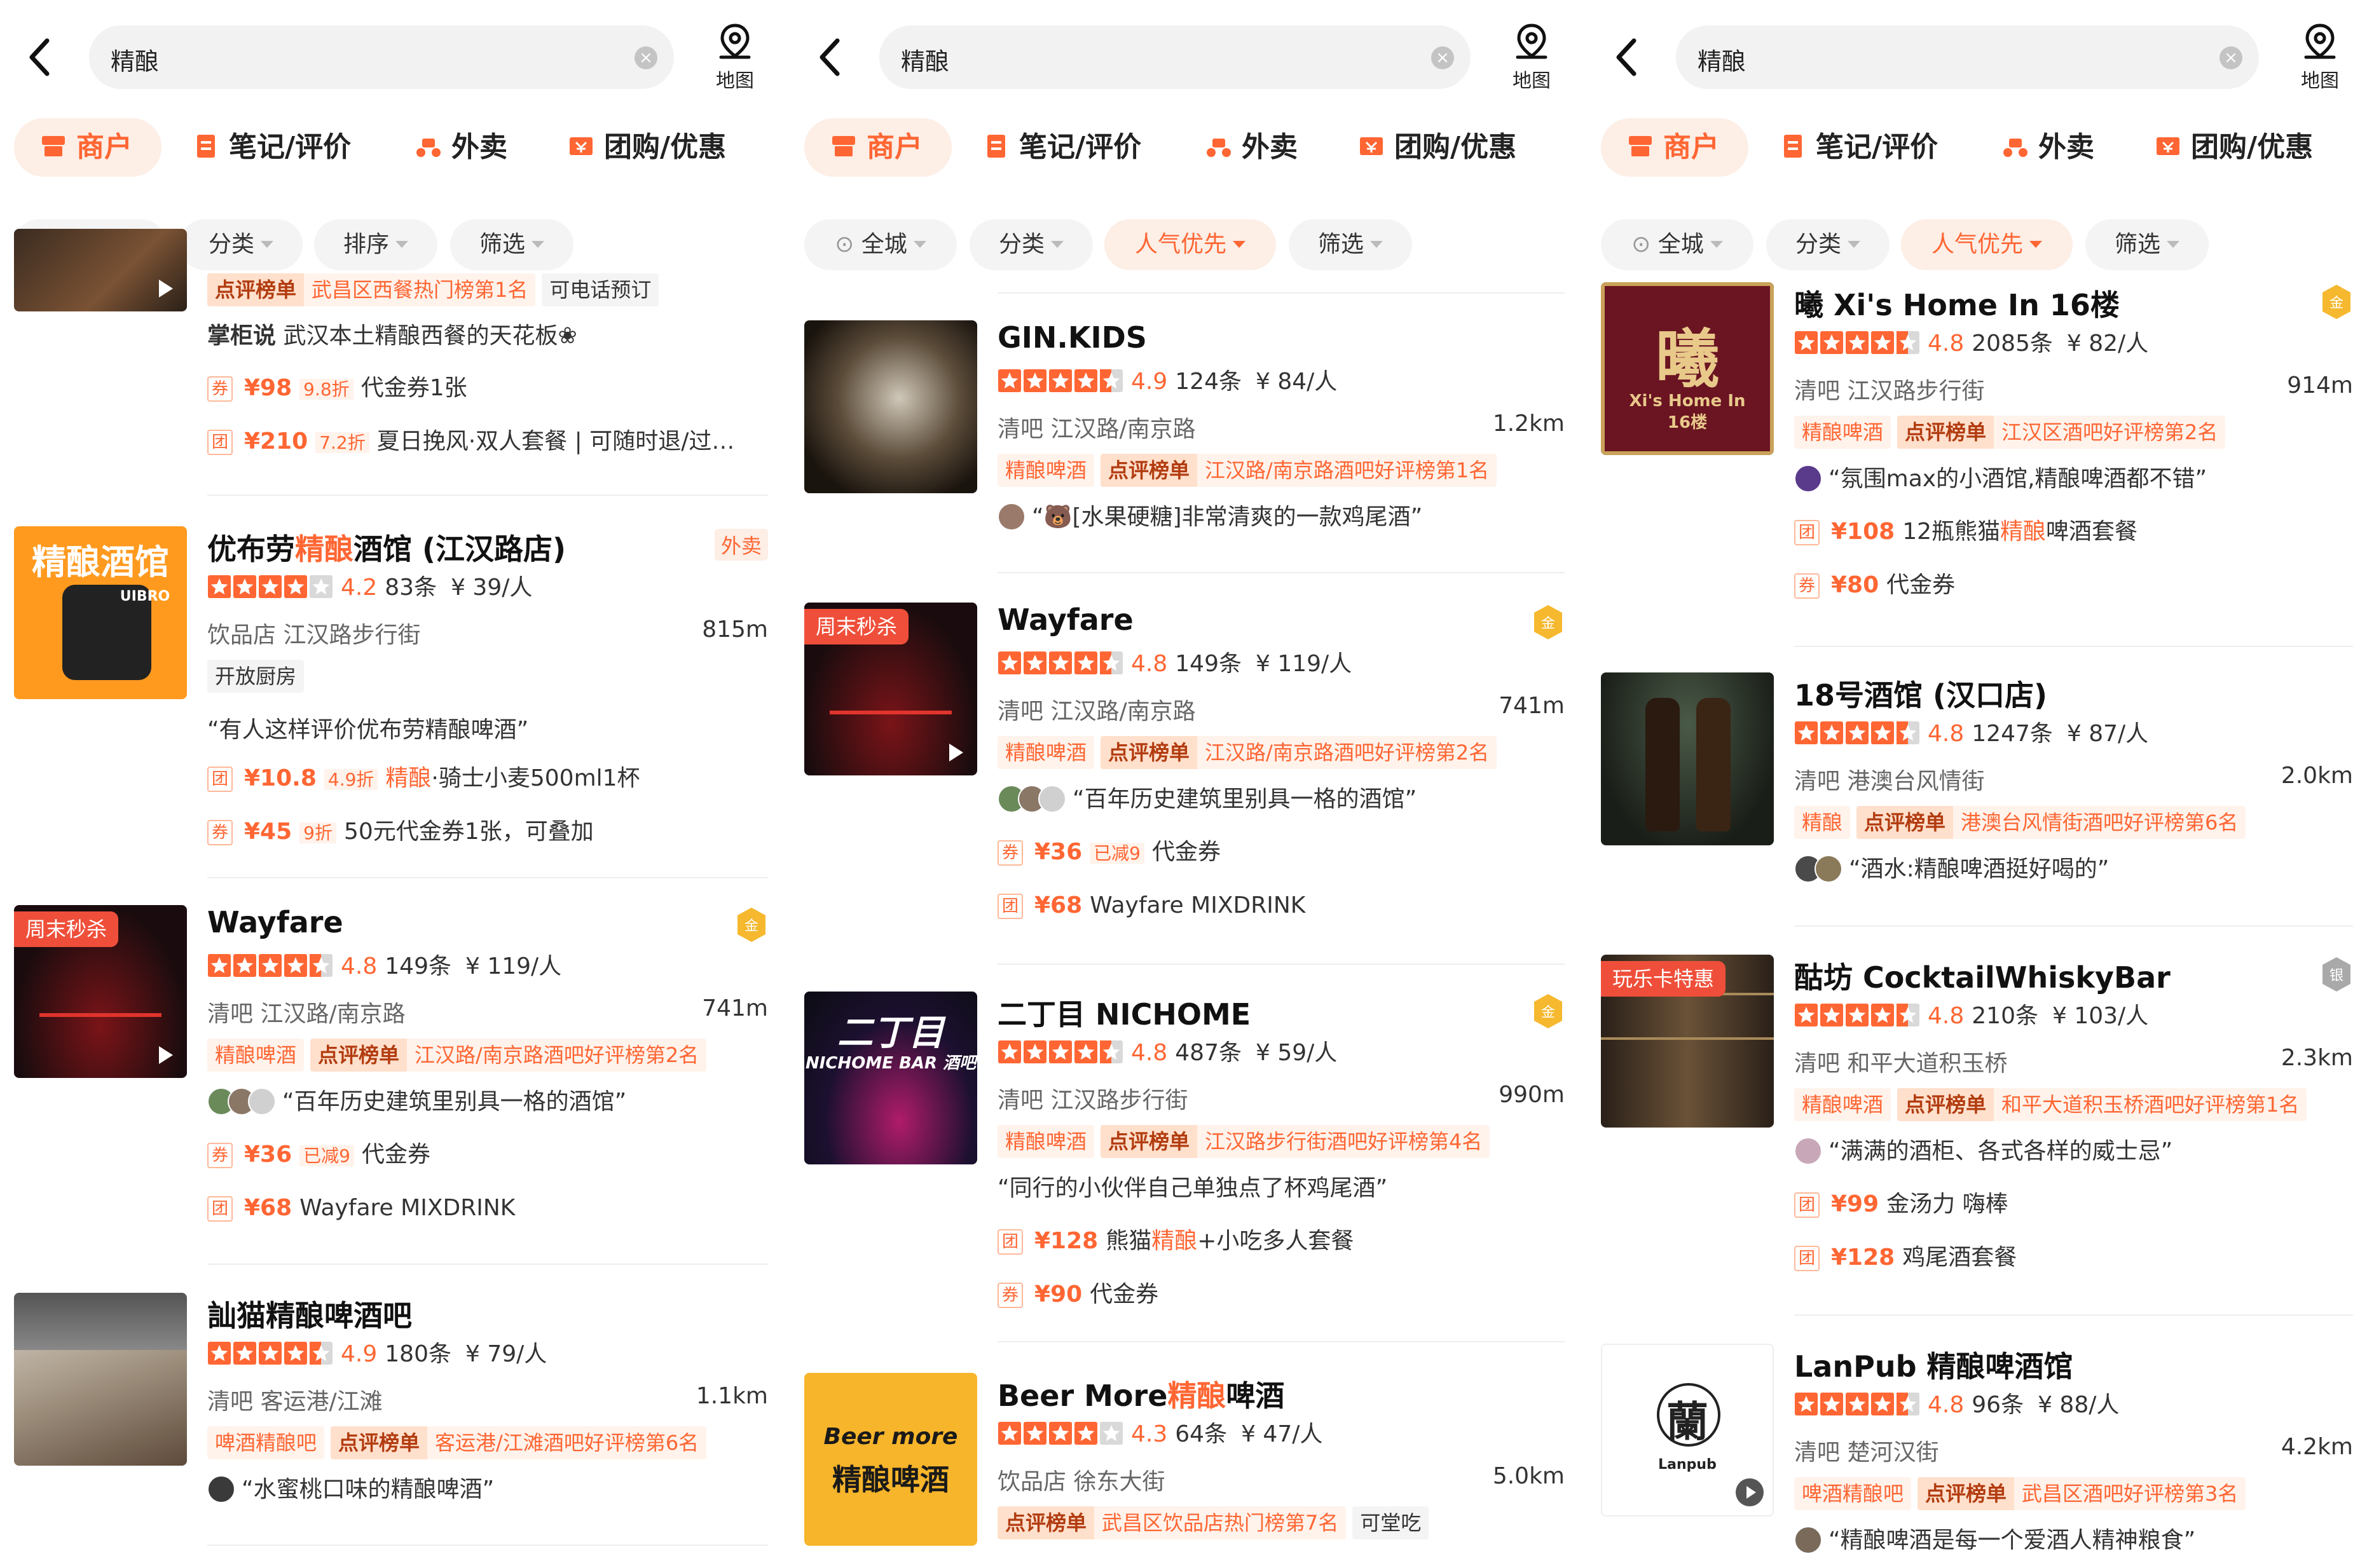 The image size is (2367, 1568). Describe the element at coordinates (2073, 1258) in the screenshot. I see `deal-row: 团 ¥128 鸡尾酒套餐` at that location.